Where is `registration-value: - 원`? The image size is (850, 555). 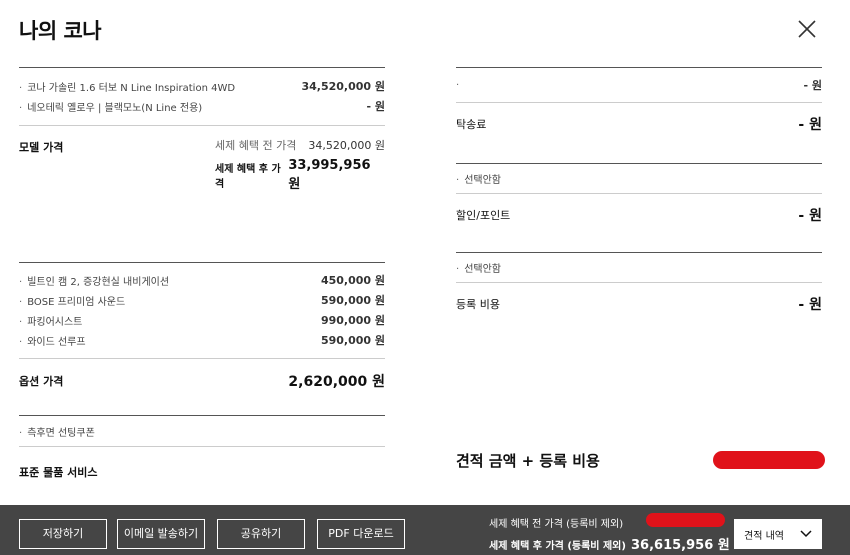
registration-value: - 원 is located at coordinates (810, 305).